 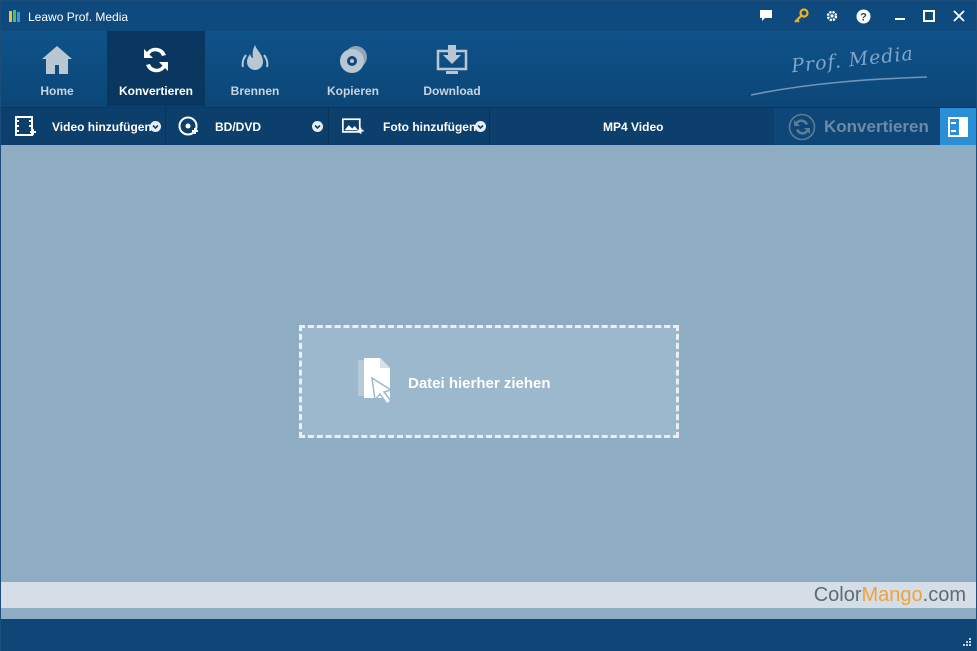 What do you see at coordinates (14, 16) in the screenshot?
I see `app-logo-icon` at bounding box center [14, 16].